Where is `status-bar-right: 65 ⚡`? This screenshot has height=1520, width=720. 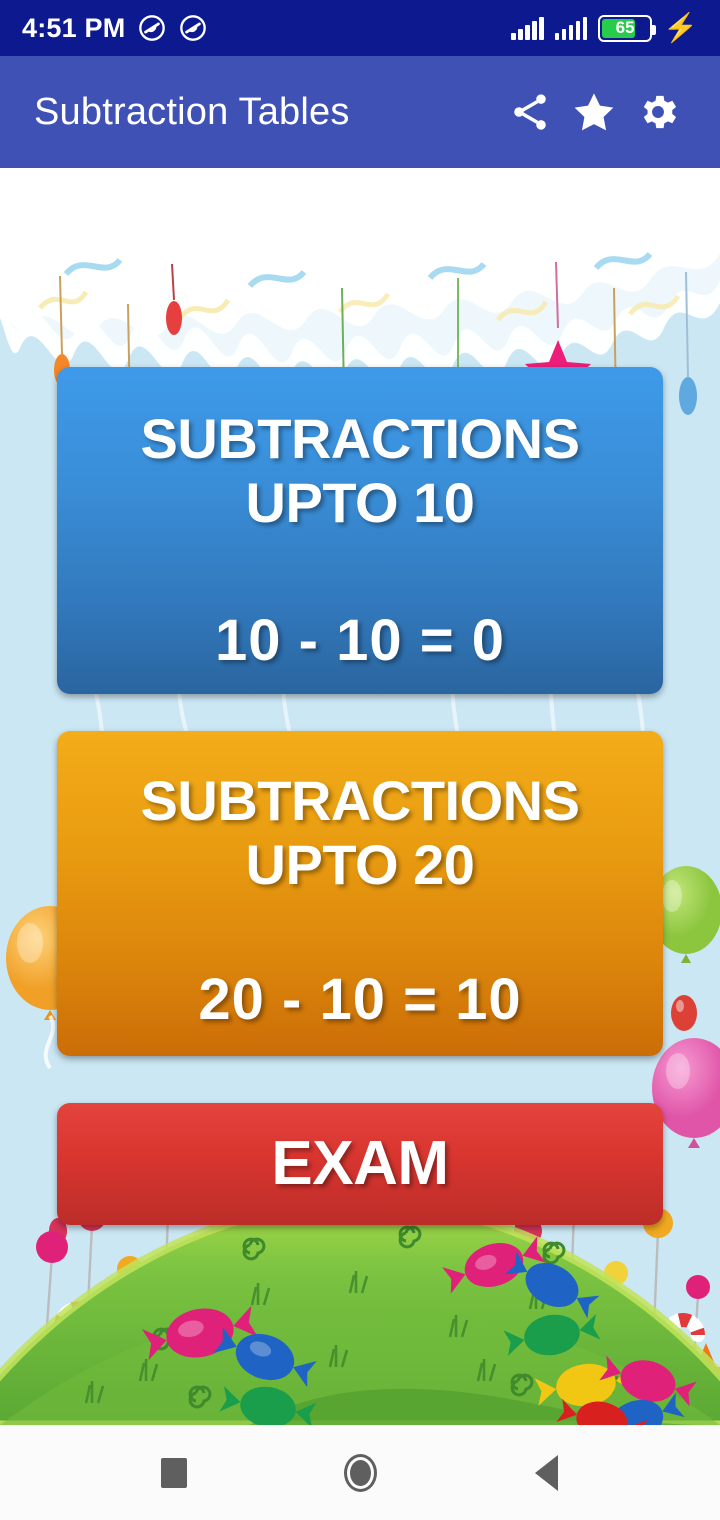
status-bar-right: 65 ⚡ is located at coordinates (604, 28).